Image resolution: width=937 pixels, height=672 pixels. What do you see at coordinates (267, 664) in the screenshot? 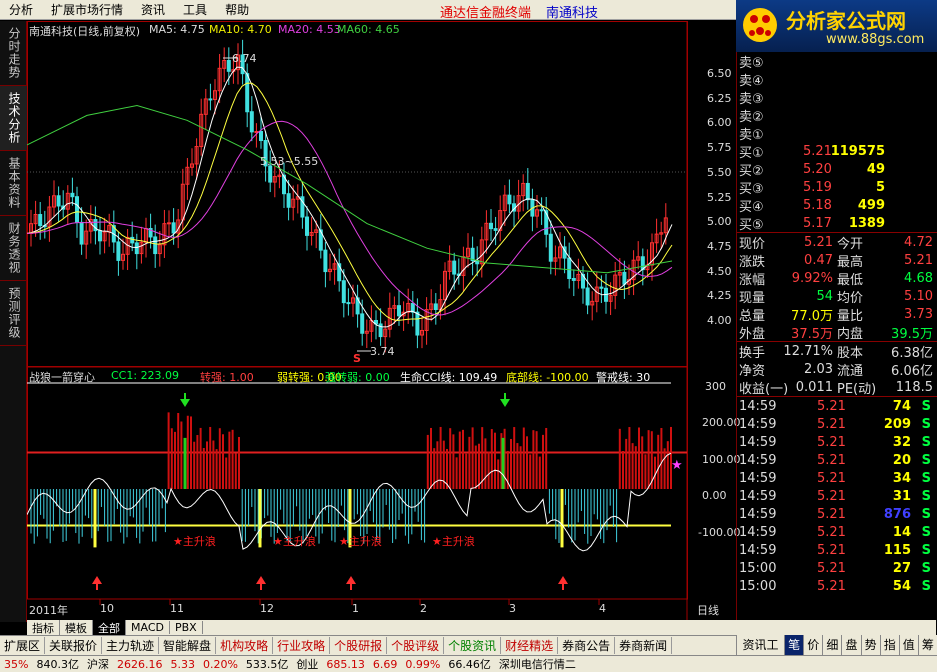
I see `status-sz-amount: 533.5亿` at bounding box center [267, 664].